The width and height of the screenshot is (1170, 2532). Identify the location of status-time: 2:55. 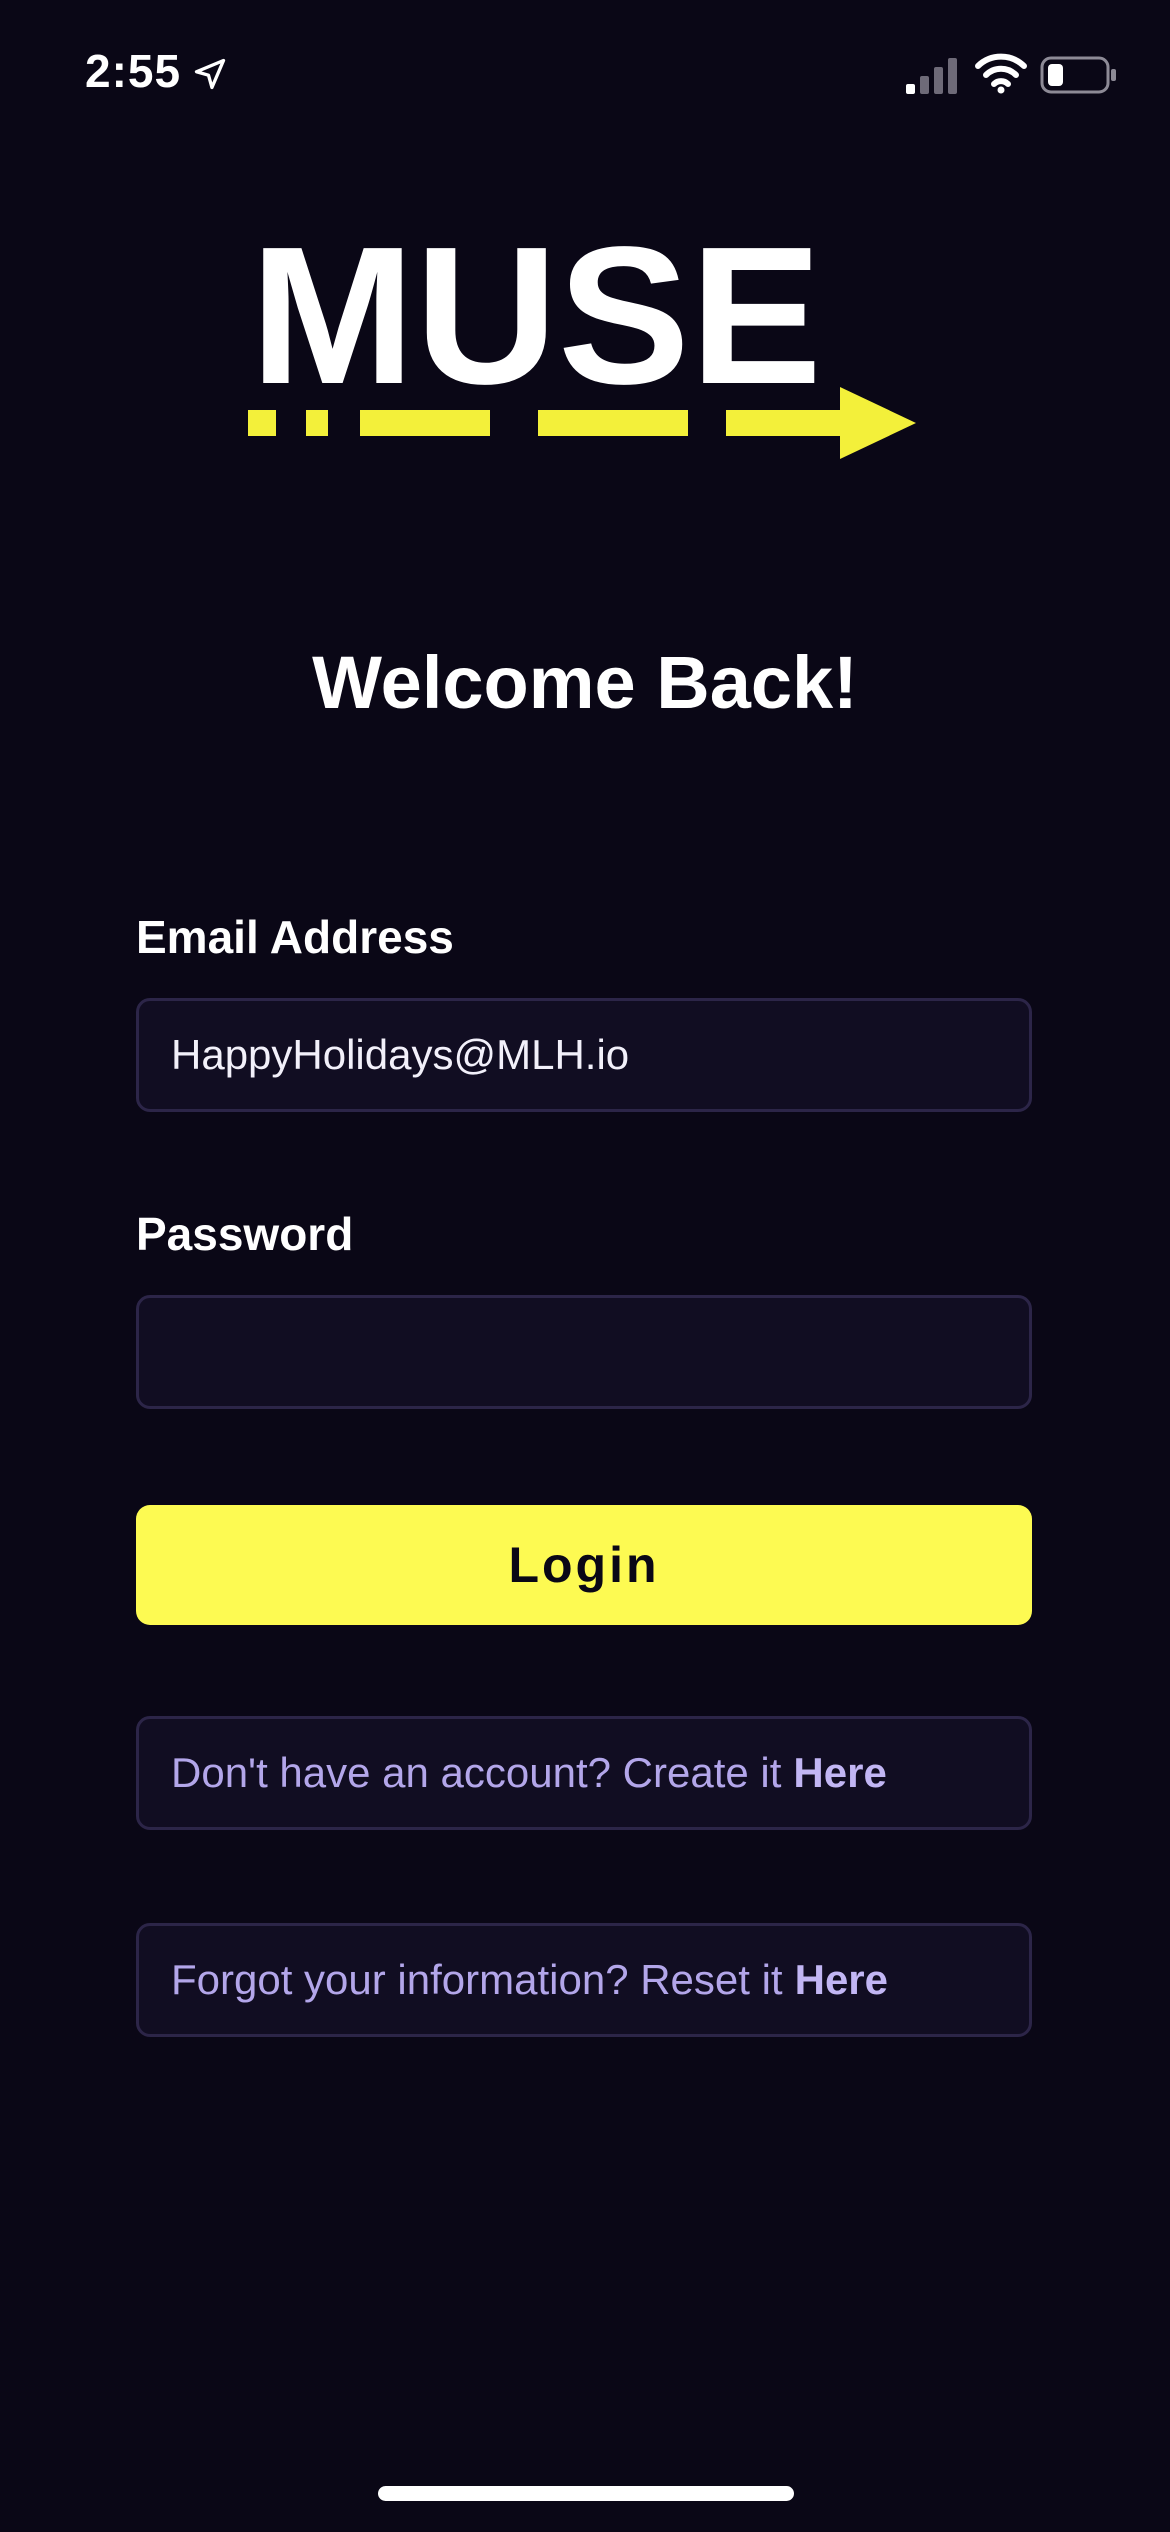
(133, 71).